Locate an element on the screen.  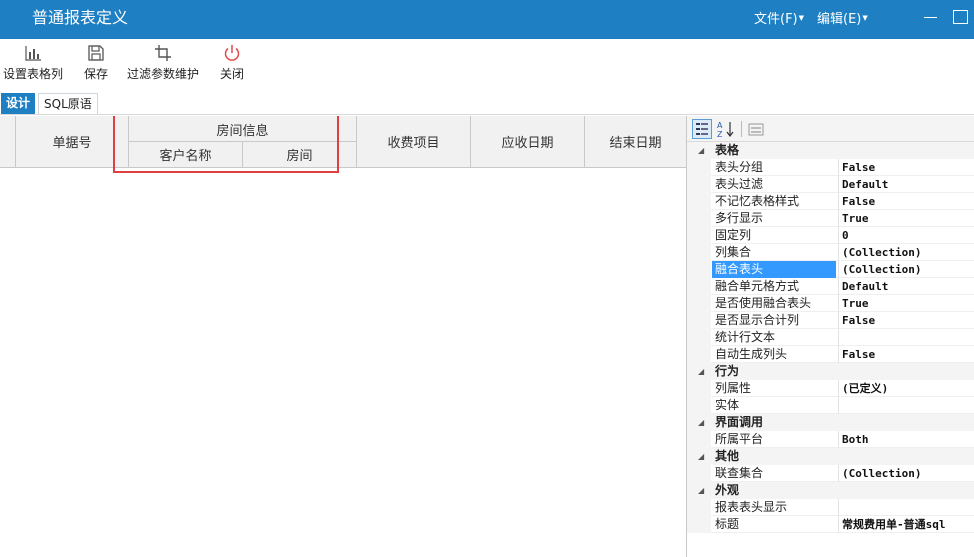
save-button: 保存 is located at coordinates (96, 62).